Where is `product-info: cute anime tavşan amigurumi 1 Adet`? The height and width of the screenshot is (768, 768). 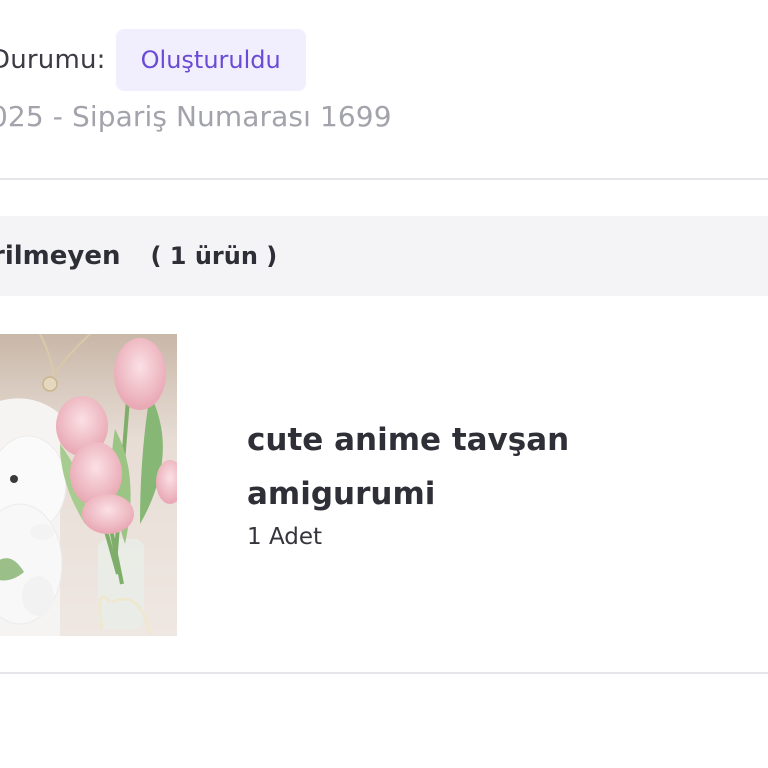
product-info: cute anime tavşan amigurumi 1 Adet is located at coordinates (487, 483).